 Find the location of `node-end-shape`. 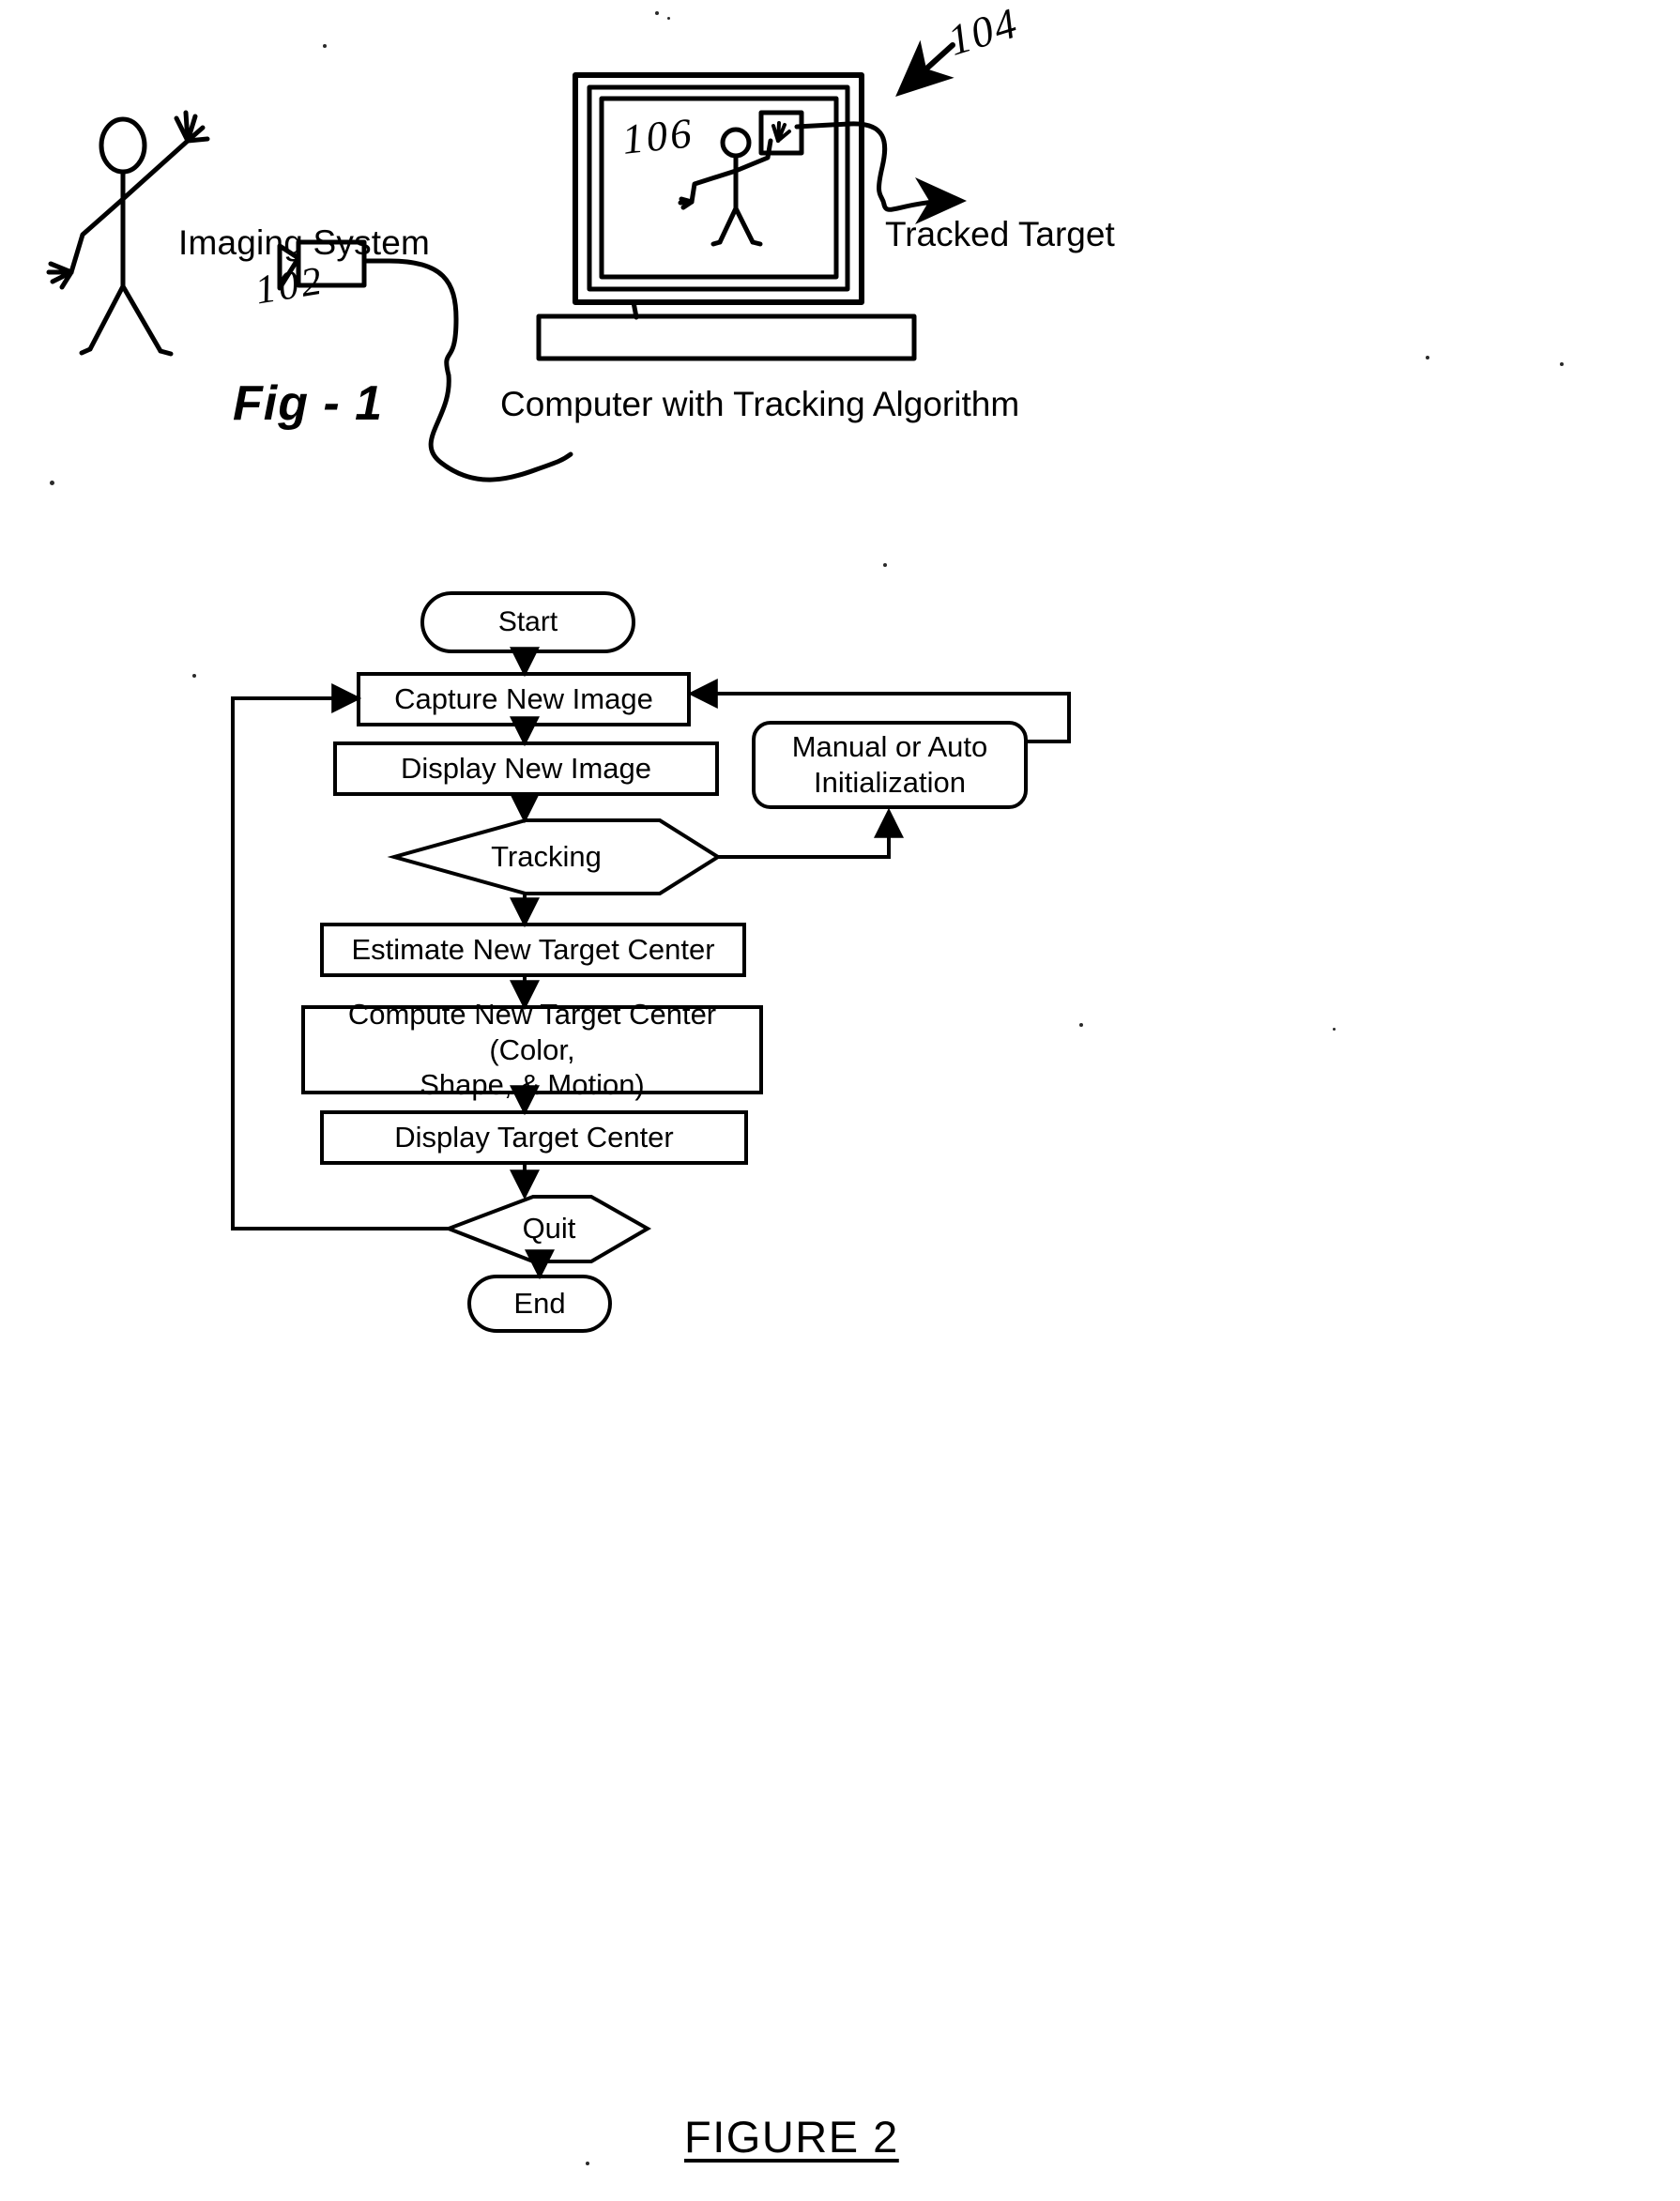

node-end-shape is located at coordinates (539, 1304).